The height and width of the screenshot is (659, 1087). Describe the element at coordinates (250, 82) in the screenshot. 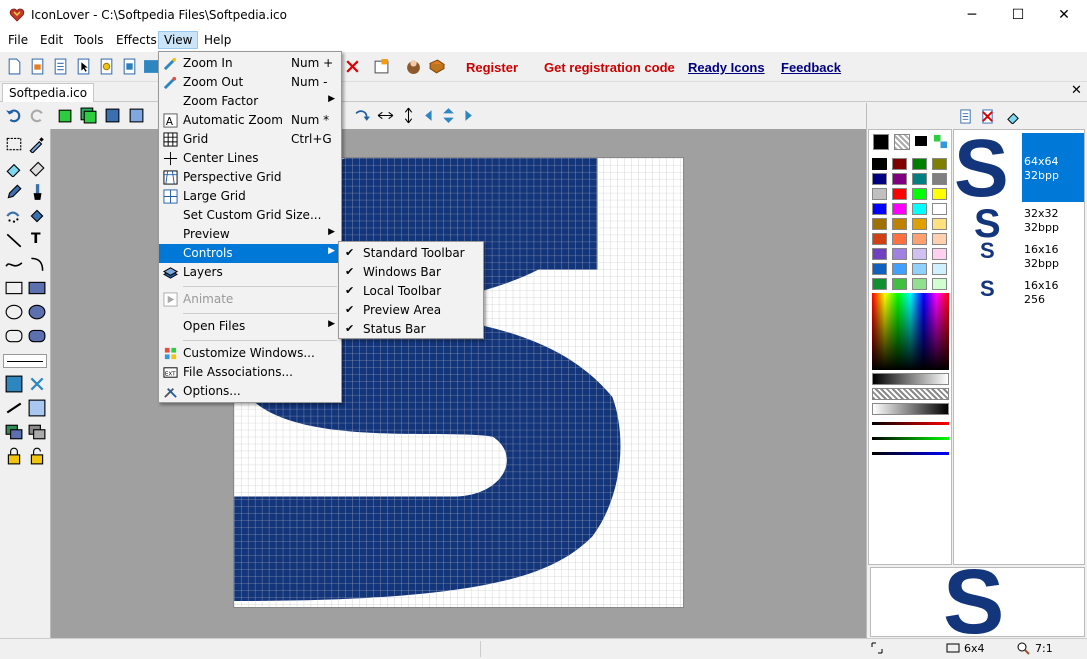

I see `menu-item-zoom-out: Zoom Out Num -` at that location.